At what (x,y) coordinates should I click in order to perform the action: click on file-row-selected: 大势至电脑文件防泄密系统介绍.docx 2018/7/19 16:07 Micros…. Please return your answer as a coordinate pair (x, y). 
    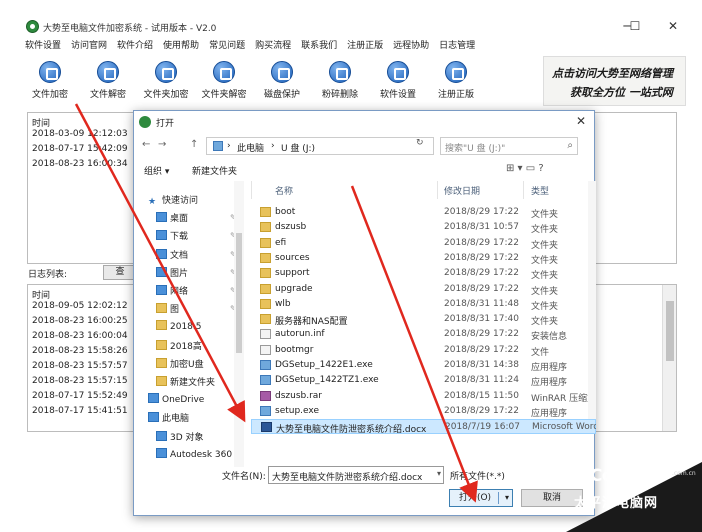
    Looking at the image, I should click on (423, 427).